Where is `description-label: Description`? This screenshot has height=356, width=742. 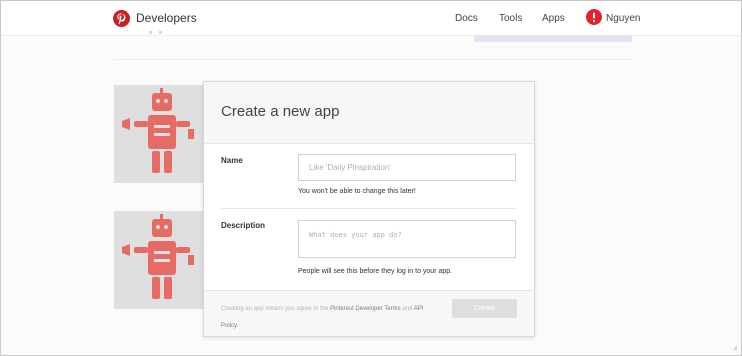 description-label: Description is located at coordinates (243, 225).